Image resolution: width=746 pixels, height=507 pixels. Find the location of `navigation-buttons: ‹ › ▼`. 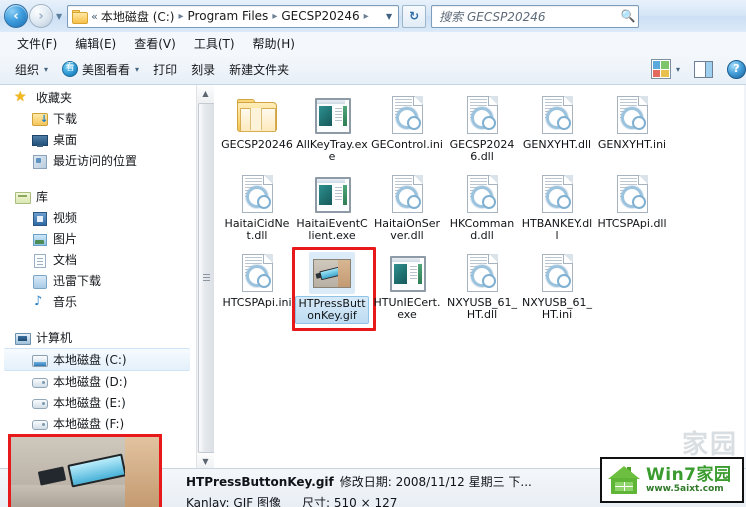

navigation-buttons: ‹ › ▼ is located at coordinates (32, 16).